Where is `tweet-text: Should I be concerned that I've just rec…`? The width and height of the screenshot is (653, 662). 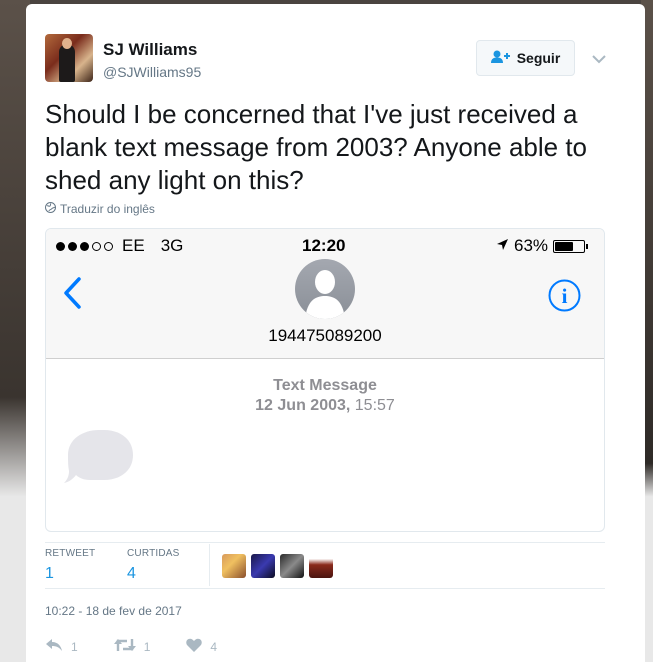
tweet-text: Should I be concerned that I've just rec… is located at coordinates (316, 147).